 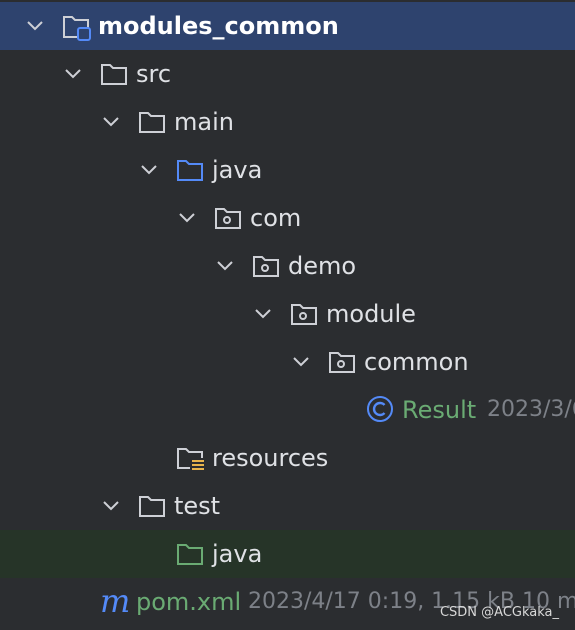 I want to click on watermark: CSDN @ACGkaka_, so click(x=499, y=612).